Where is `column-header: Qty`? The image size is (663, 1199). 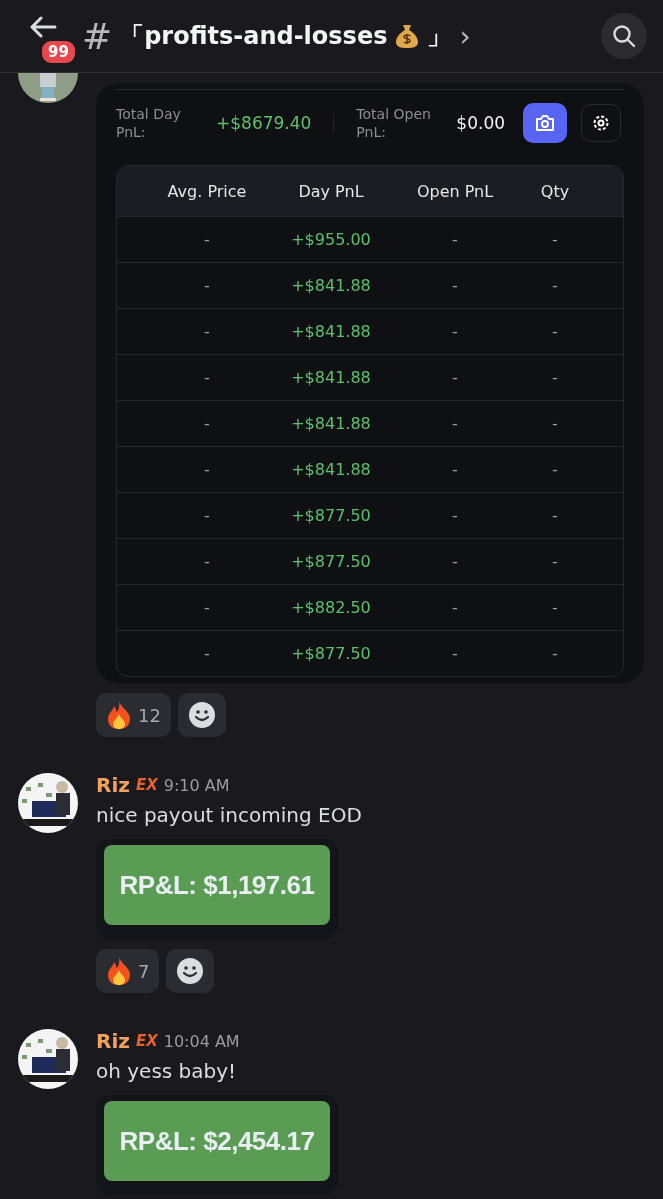 column-header: Qty is located at coordinates (555, 191).